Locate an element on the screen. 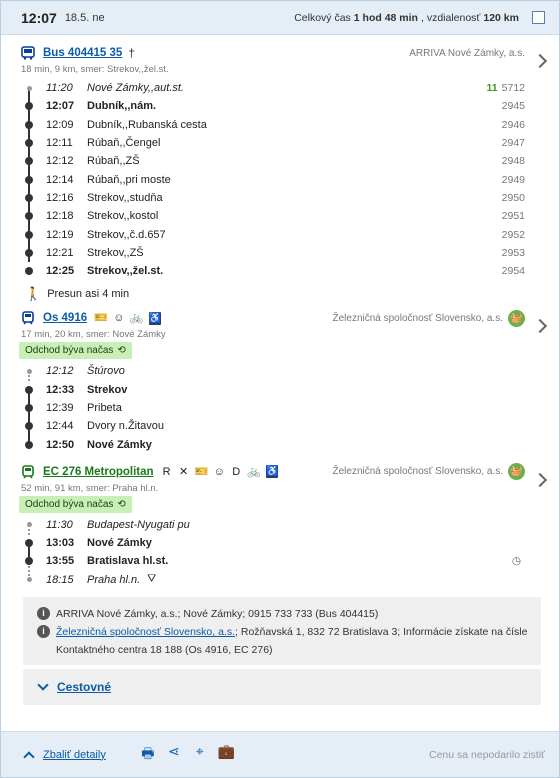 The width and height of the screenshot is (560, 778). stop-row: 12:33 Strekov is located at coordinates (280, 390).